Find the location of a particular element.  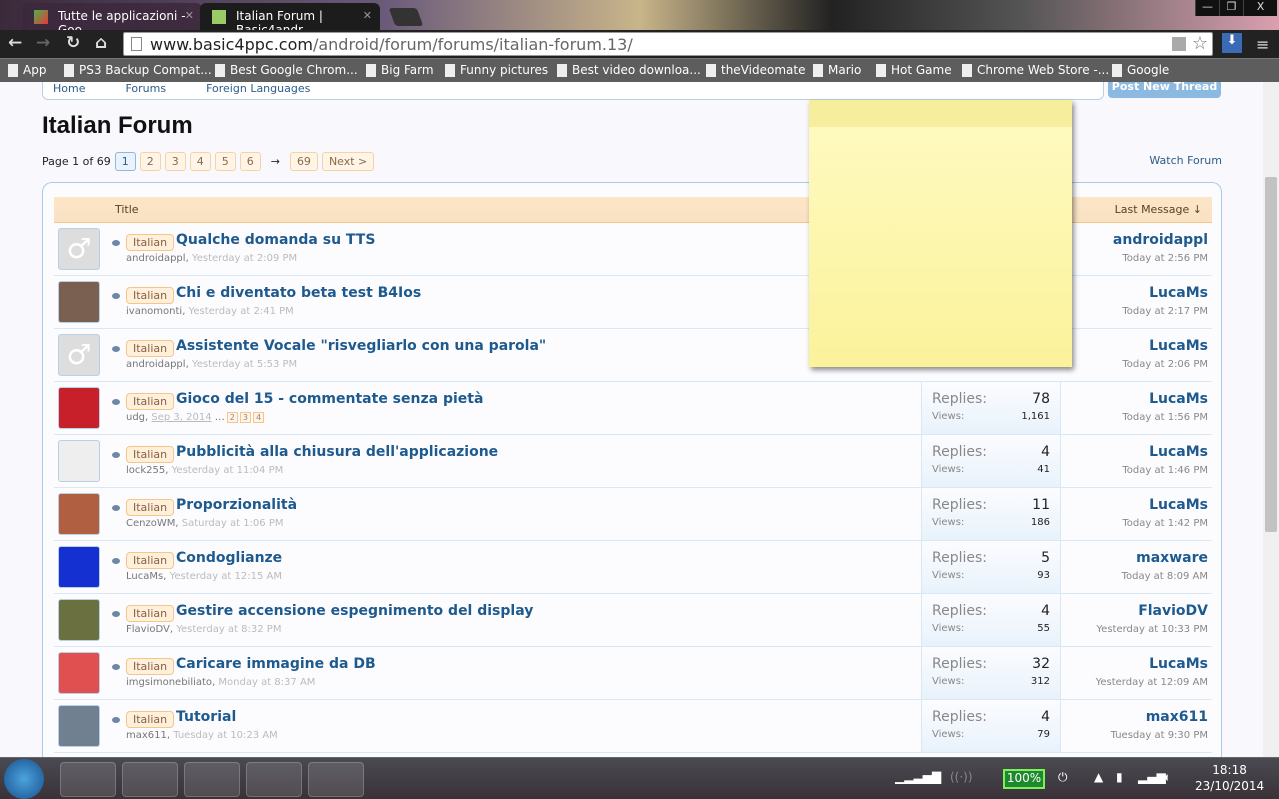

minimize-button: — is located at coordinates (1207, 8).